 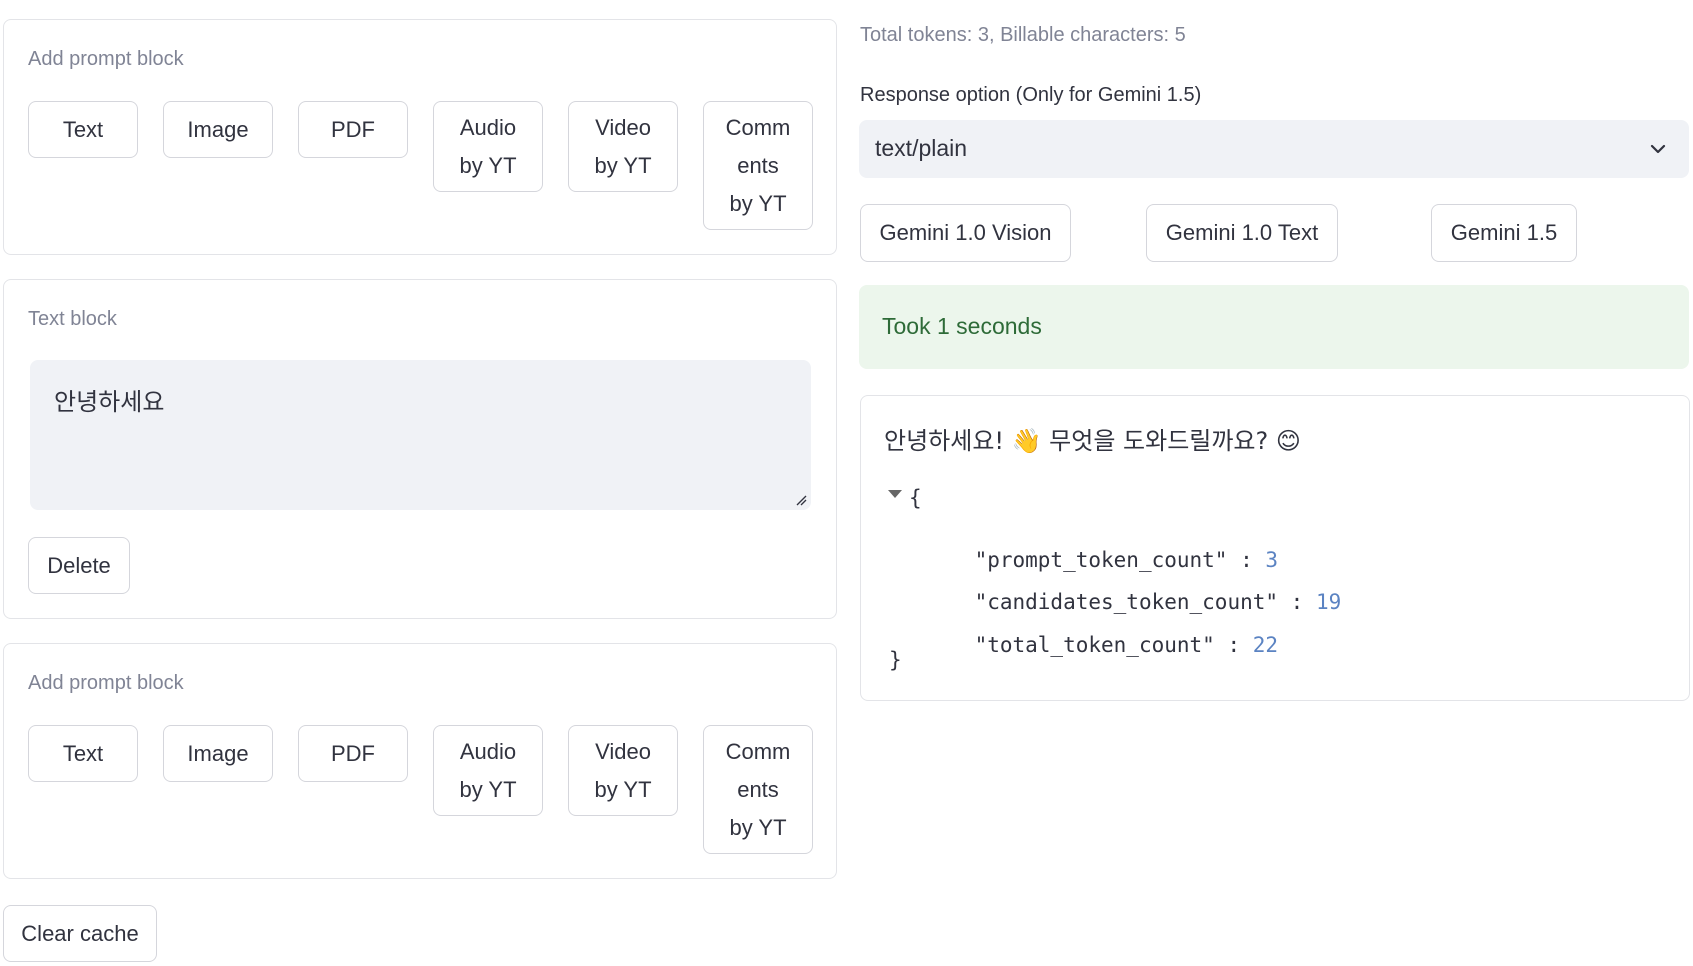 What do you see at coordinates (623, 146) in the screenshot?
I see `add-video-by-yt-button: Video by YT` at bounding box center [623, 146].